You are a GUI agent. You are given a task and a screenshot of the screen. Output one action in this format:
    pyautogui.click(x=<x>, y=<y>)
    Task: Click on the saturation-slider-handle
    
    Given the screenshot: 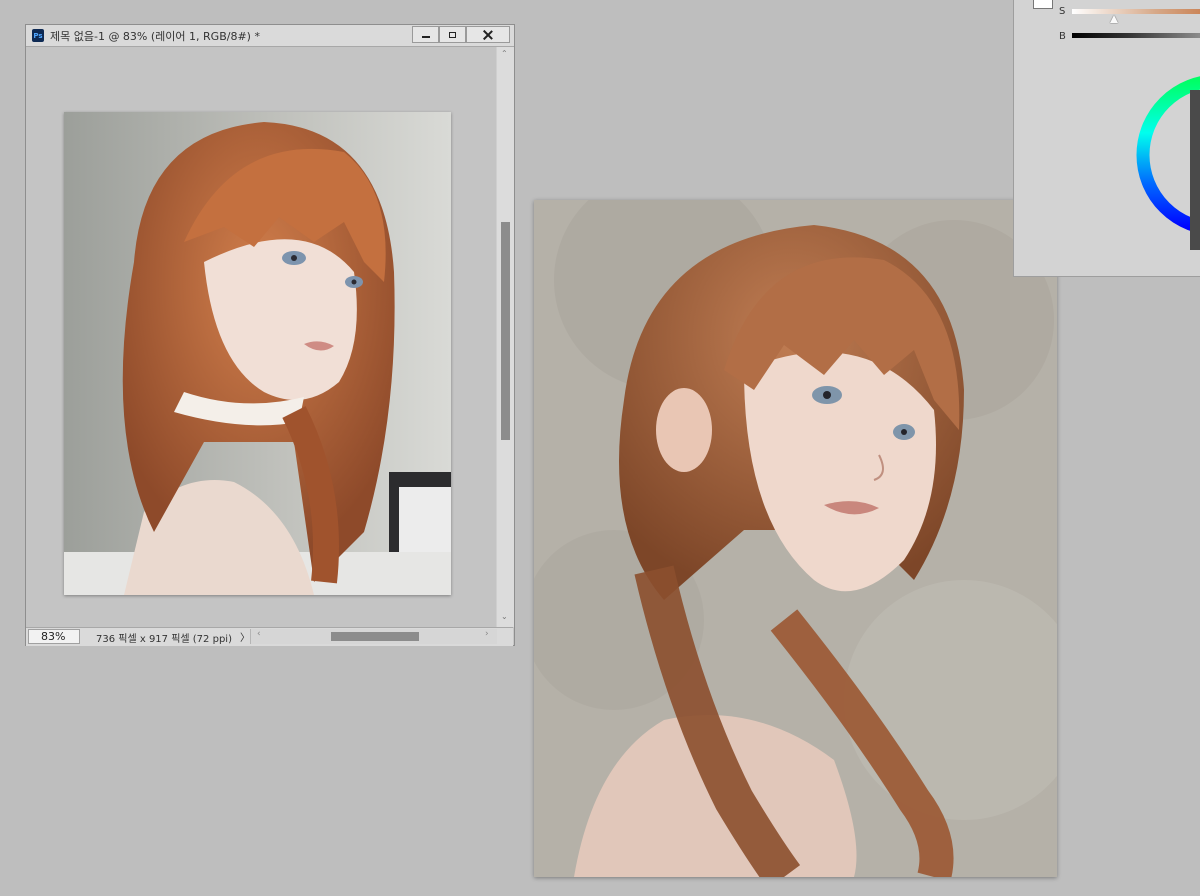 What is the action you would take?
    pyautogui.click(x=1114, y=19)
    